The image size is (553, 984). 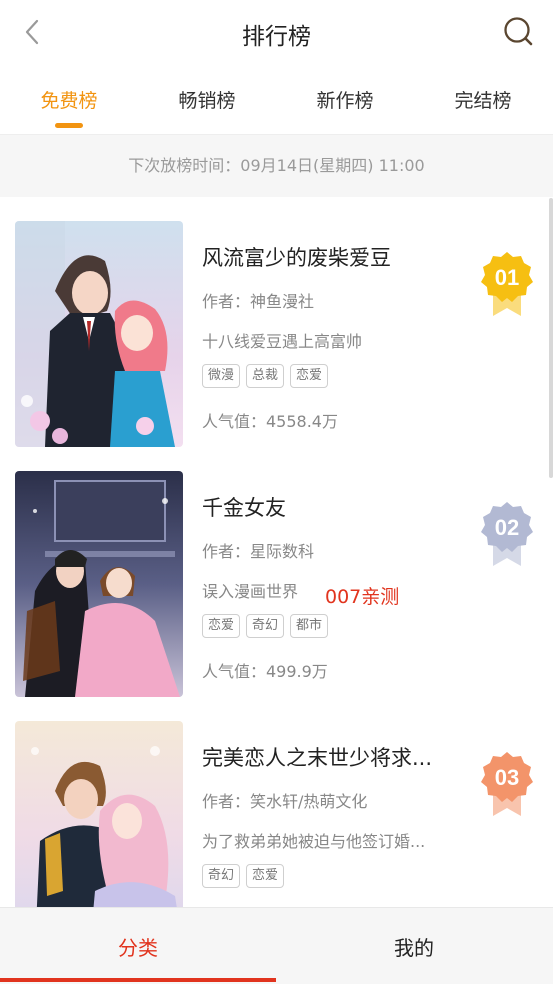 I want to click on search-icon, so click(x=518, y=31).